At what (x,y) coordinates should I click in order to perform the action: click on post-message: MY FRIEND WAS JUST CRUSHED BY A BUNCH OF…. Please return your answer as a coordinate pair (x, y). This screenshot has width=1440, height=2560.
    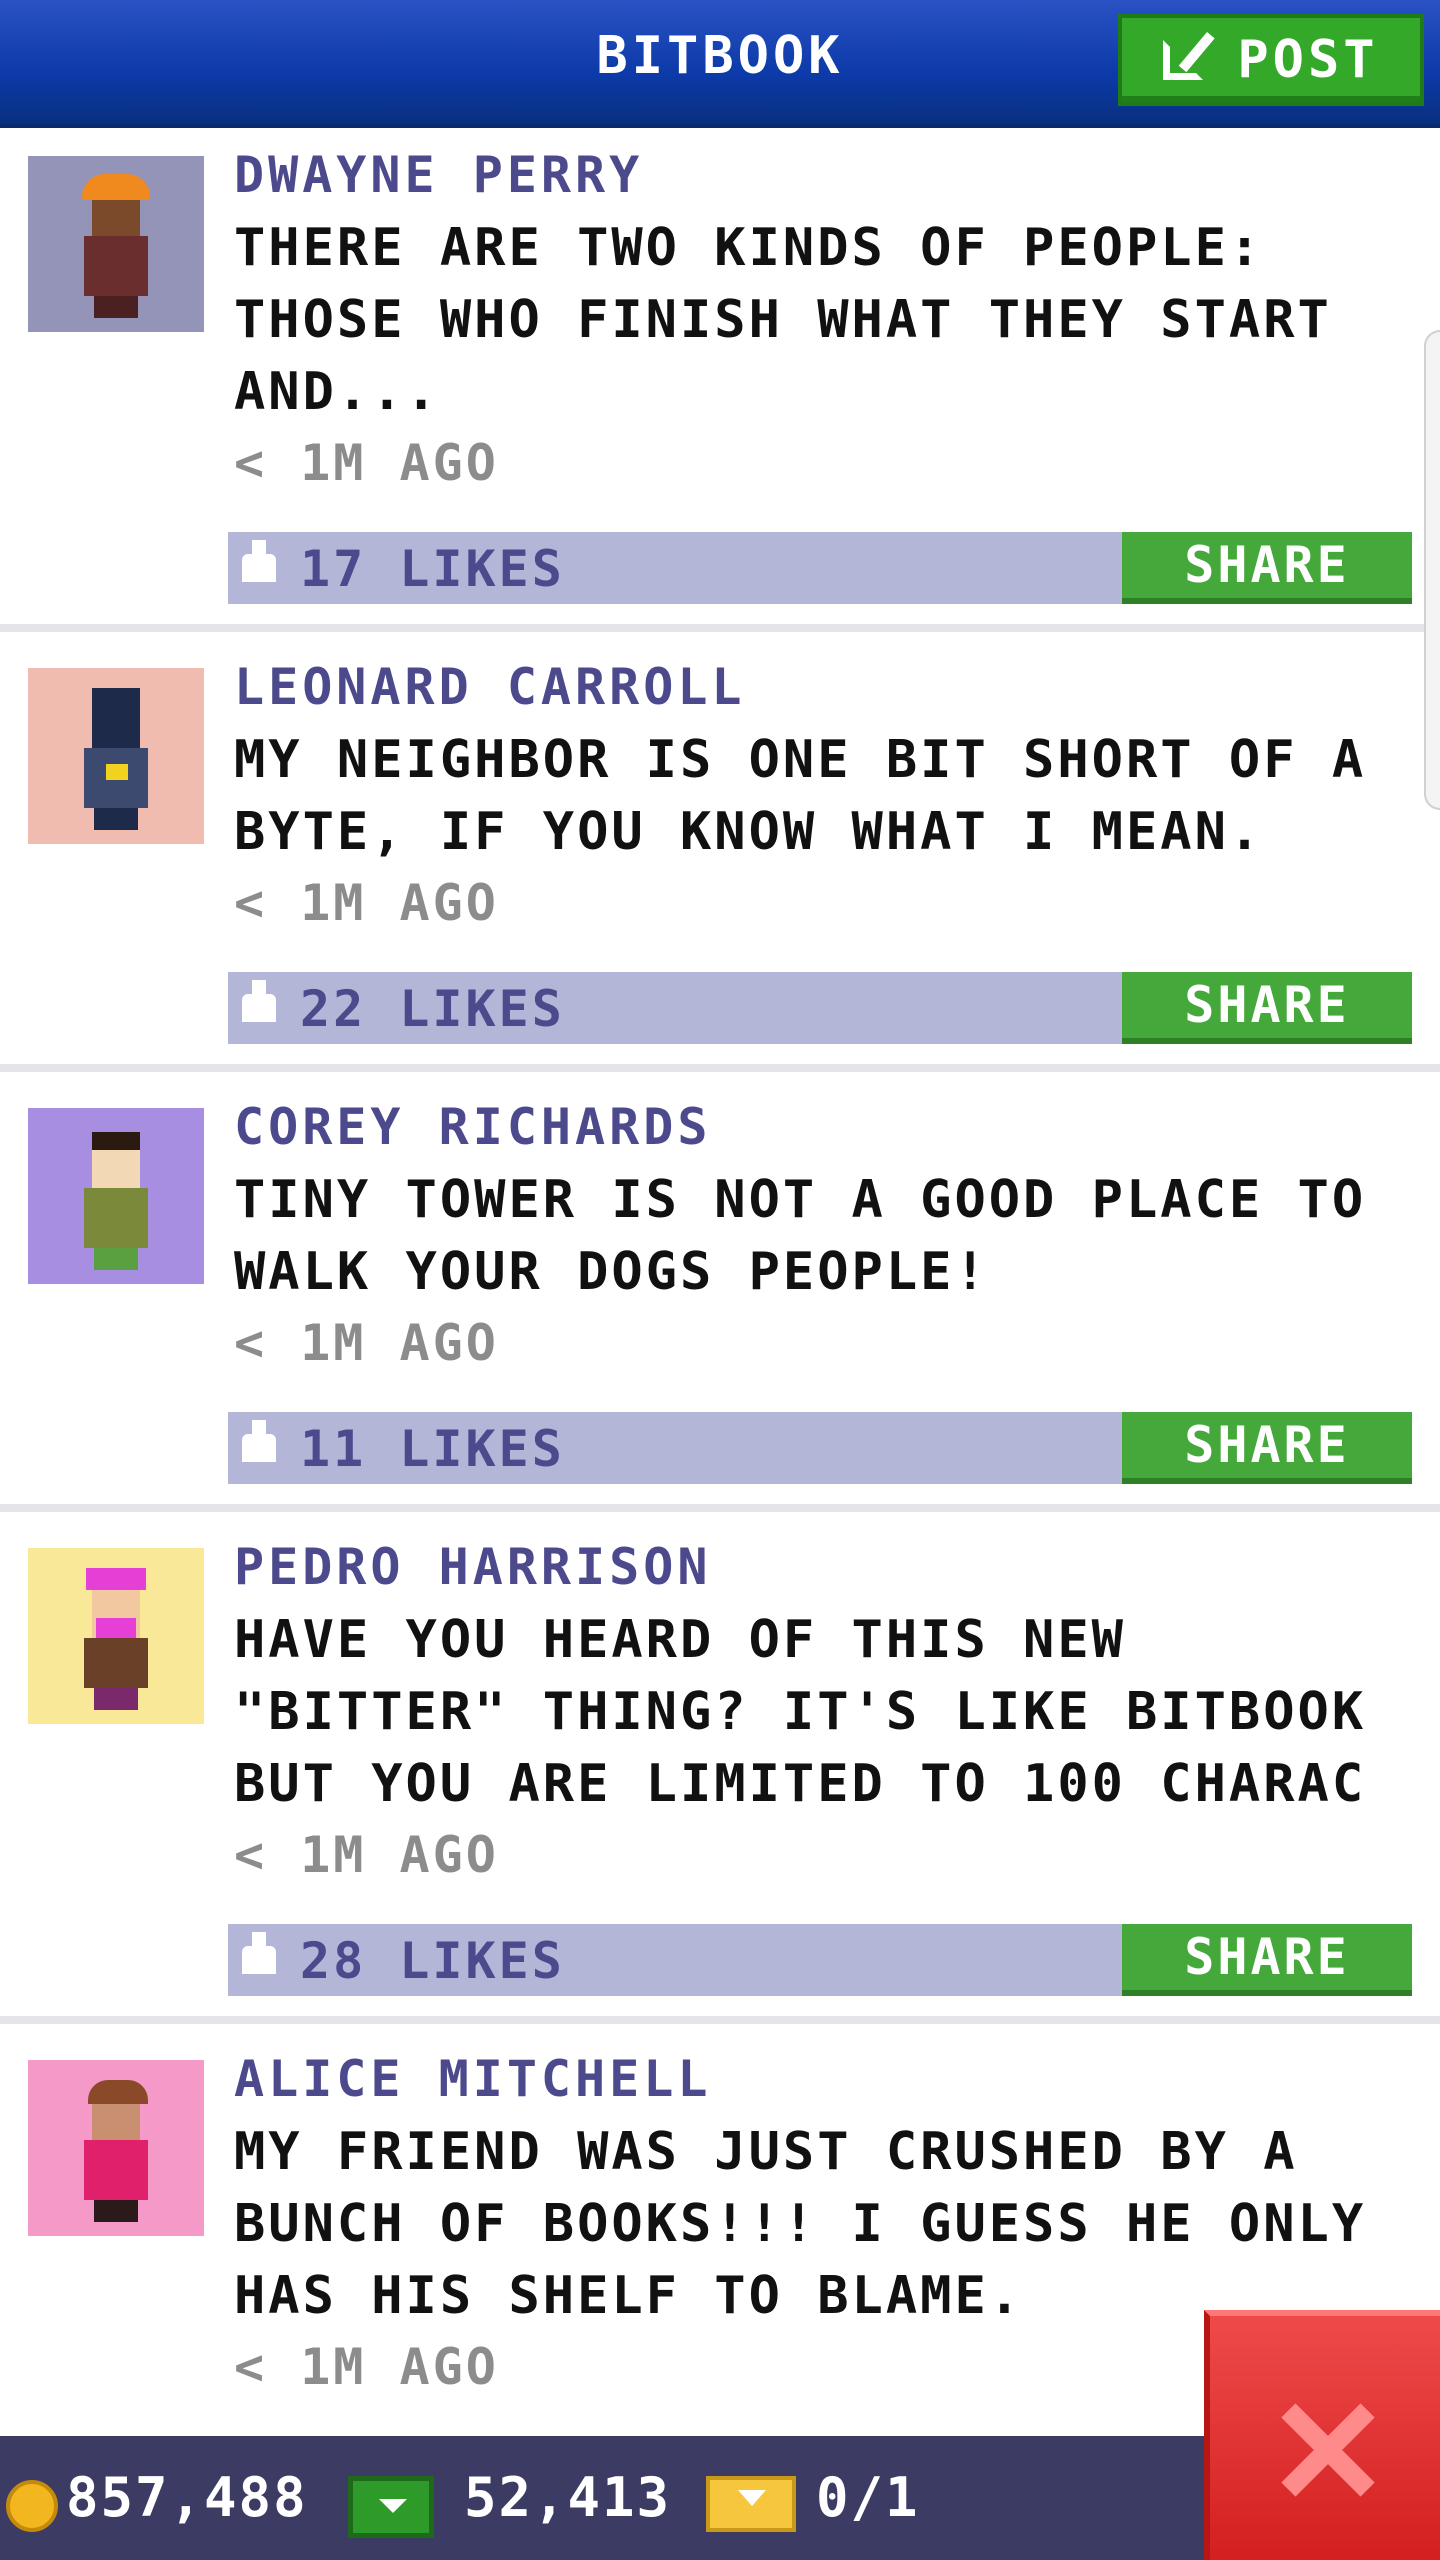
    Looking at the image, I should click on (800, 2224).